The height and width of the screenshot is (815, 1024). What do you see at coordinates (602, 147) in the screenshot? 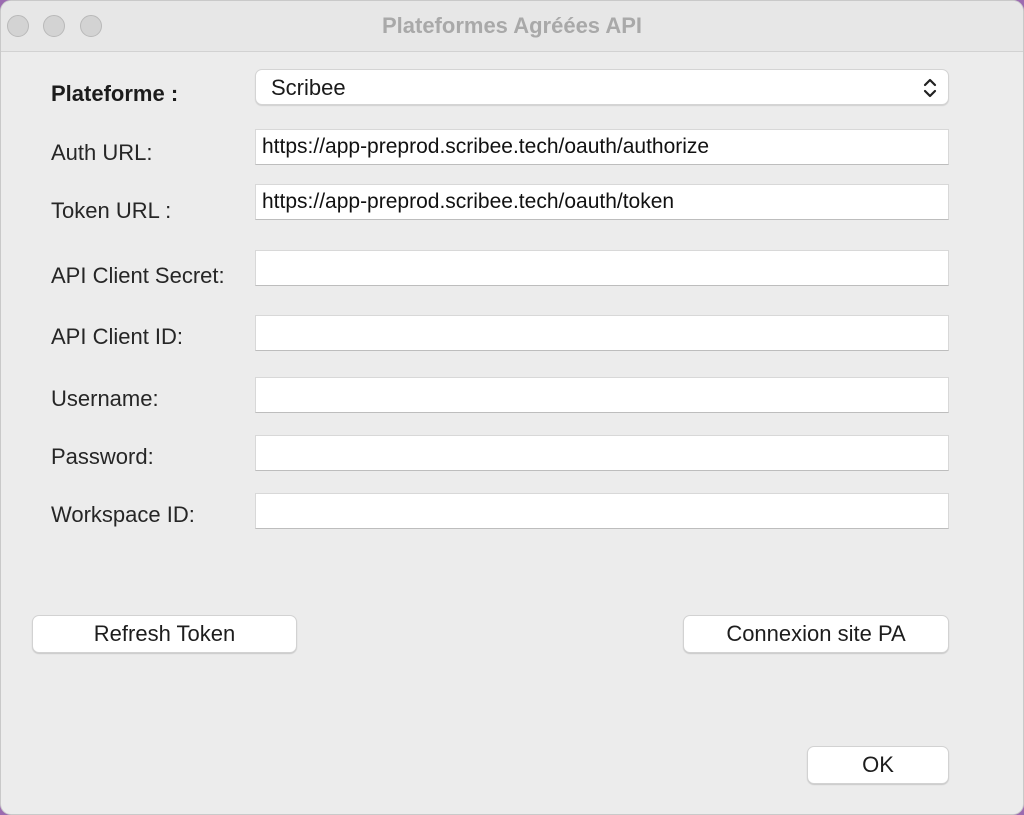
I see `auth-url-field` at bounding box center [602, 147].